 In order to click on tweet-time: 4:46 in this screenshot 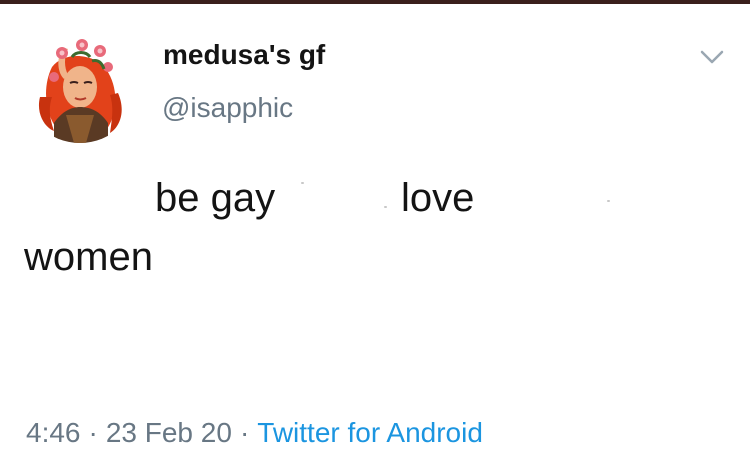, I will do `click(53, 432)`.